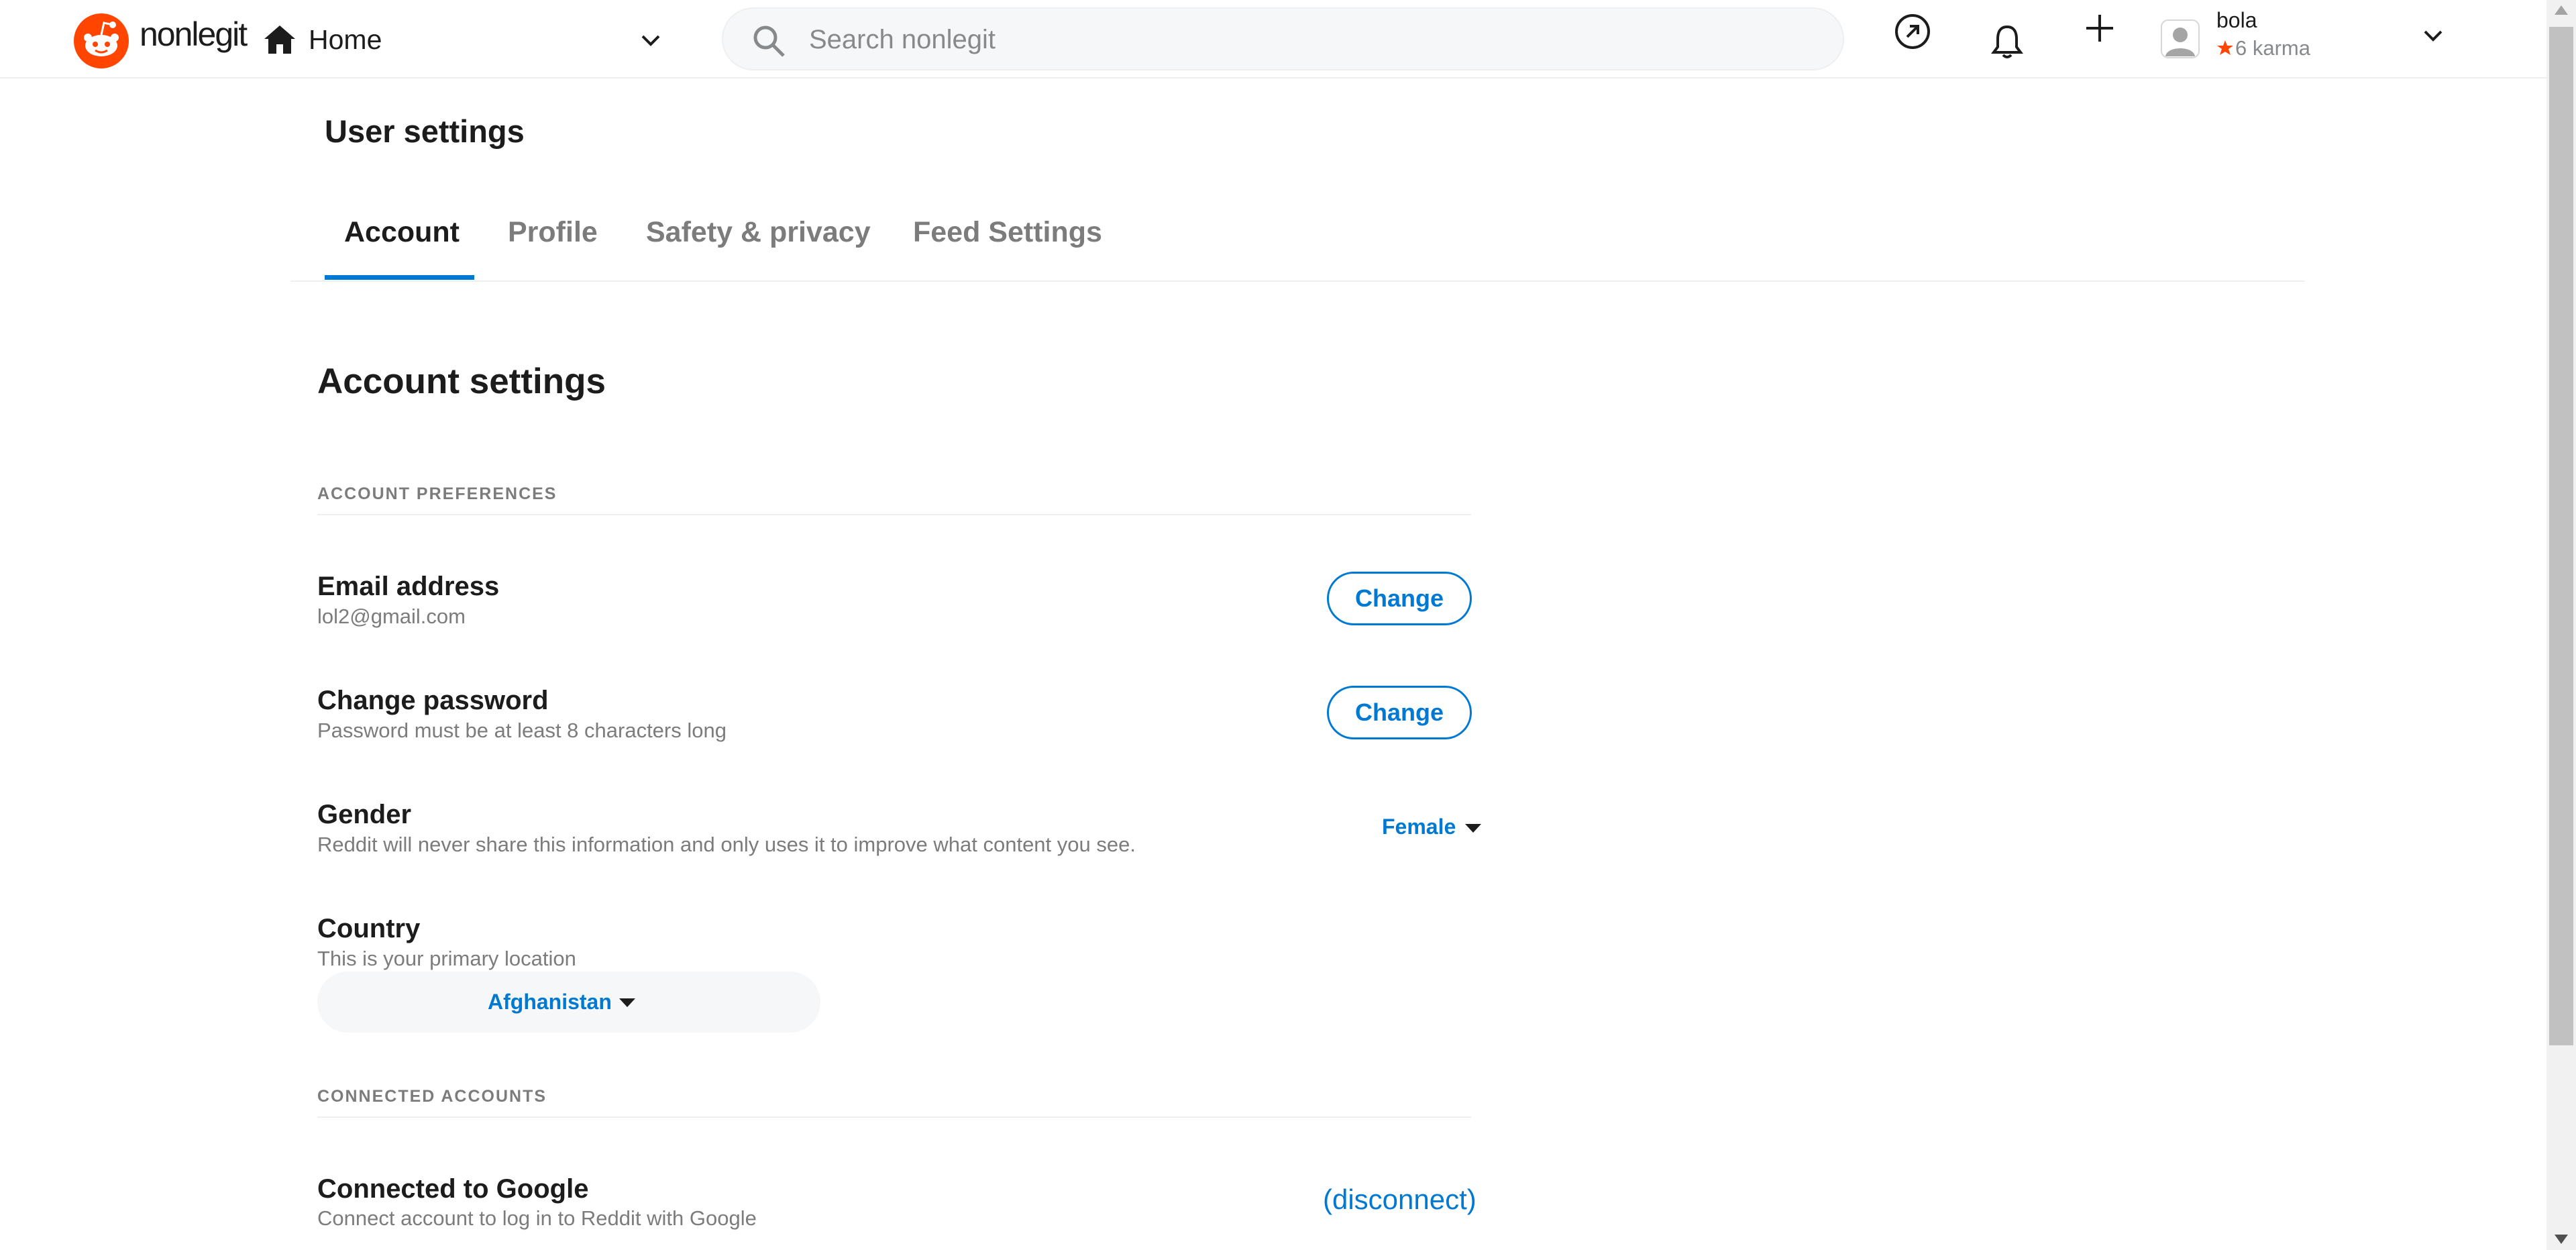  Describe the element at coordinates (2561, 536) in the screenshot. I see `scrollbar-thumb` at that location.